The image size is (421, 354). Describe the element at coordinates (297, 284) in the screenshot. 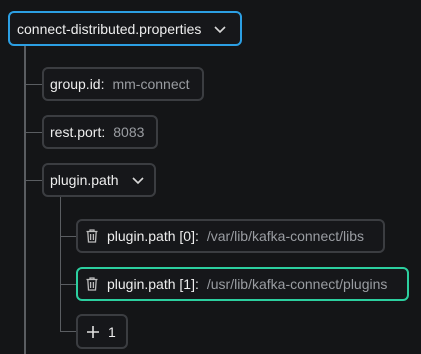

I see `entry-value: /usr/lib/kafka-connect/plugins` at that location.